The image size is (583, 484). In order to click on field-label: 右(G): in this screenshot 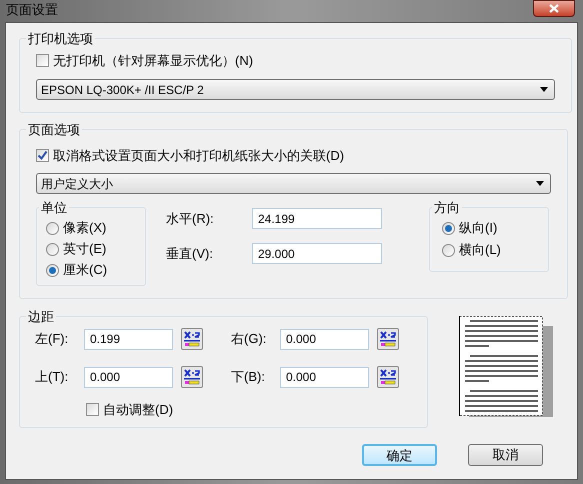, I will do `click(249, 339)`.